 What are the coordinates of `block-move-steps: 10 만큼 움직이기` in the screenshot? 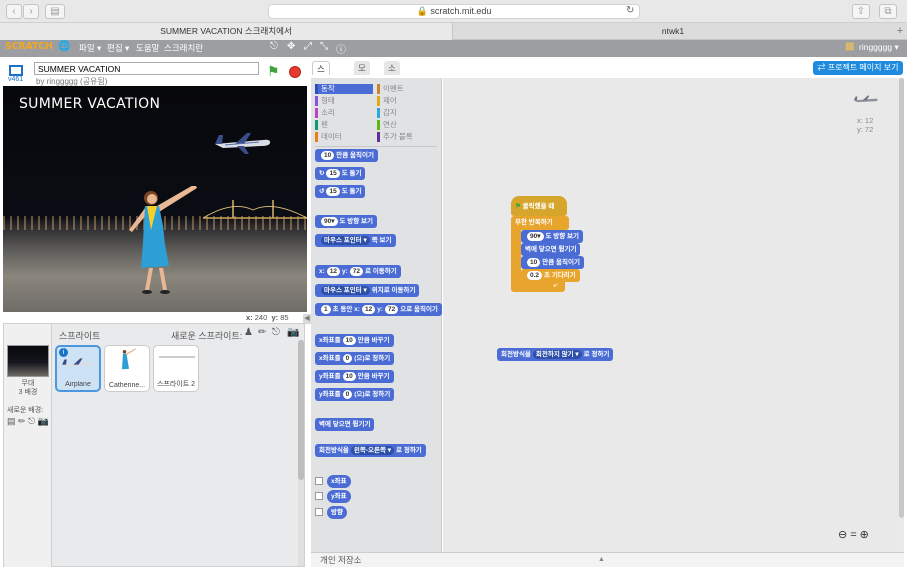 It's located at (346, 155).